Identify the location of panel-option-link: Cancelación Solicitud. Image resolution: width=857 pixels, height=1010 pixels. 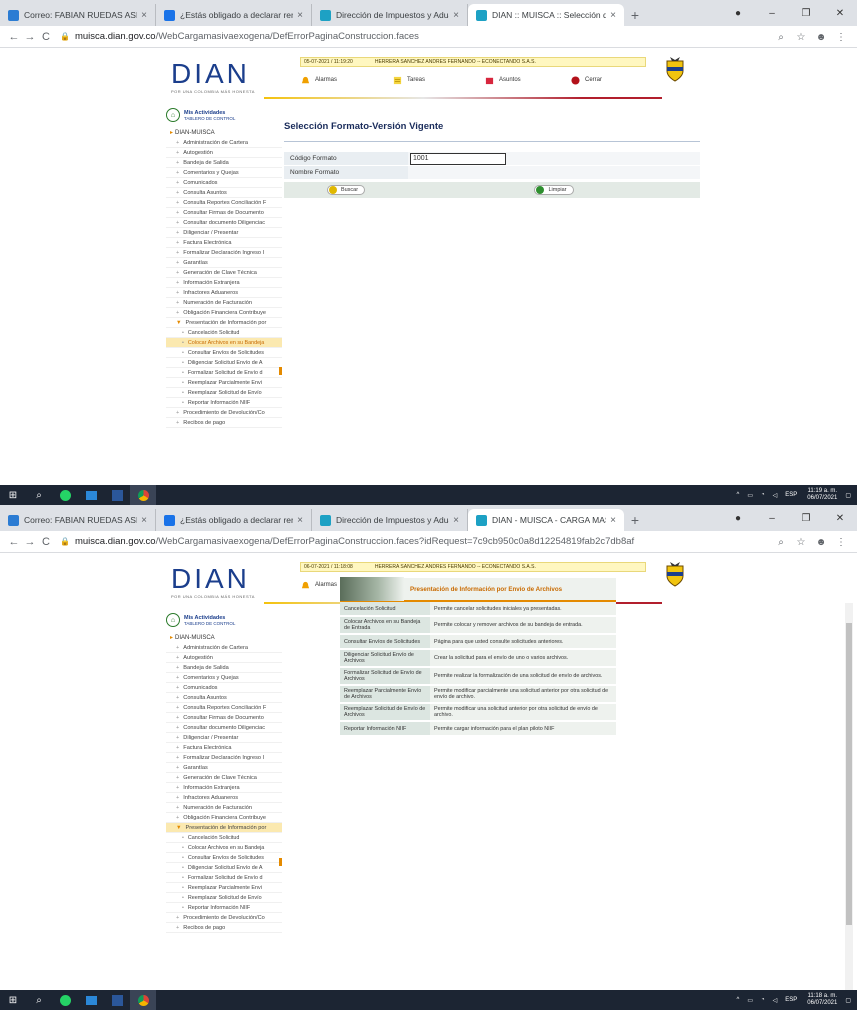
(385, 608).